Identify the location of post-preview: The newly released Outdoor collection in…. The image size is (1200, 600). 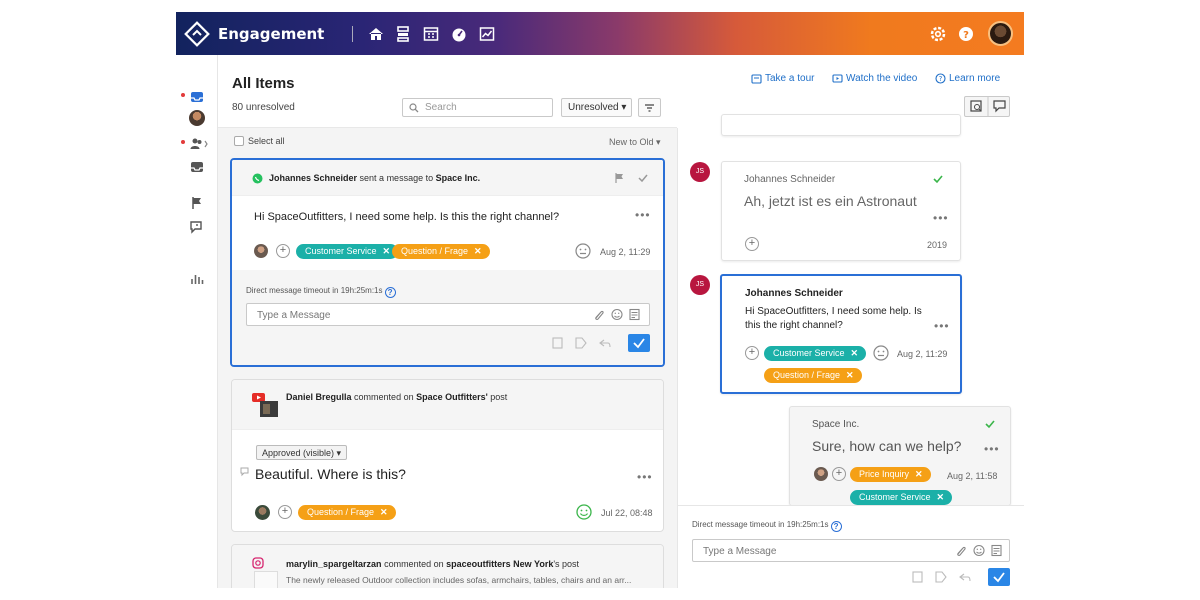
(459, 580).